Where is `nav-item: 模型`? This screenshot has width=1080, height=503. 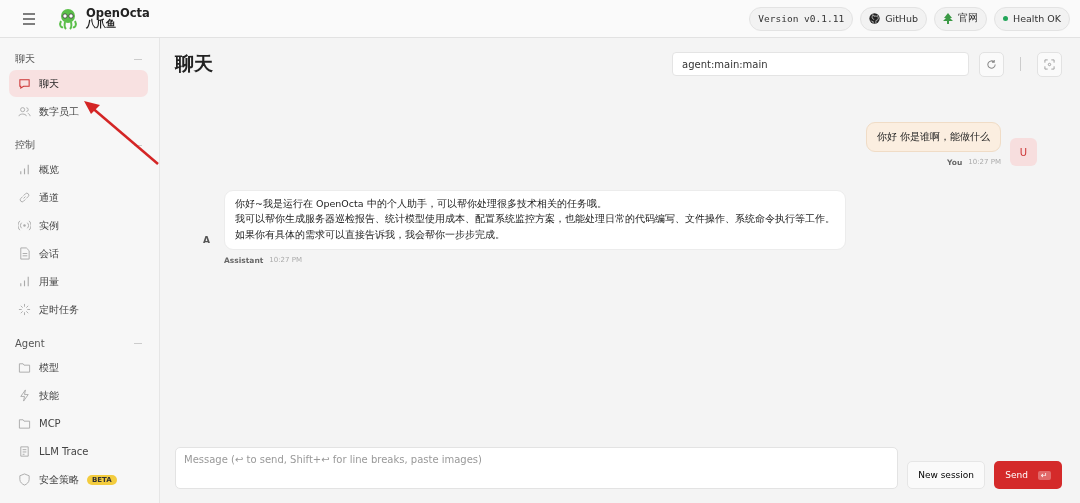 nav-item: 模型 is located at coordinates (78, 367).